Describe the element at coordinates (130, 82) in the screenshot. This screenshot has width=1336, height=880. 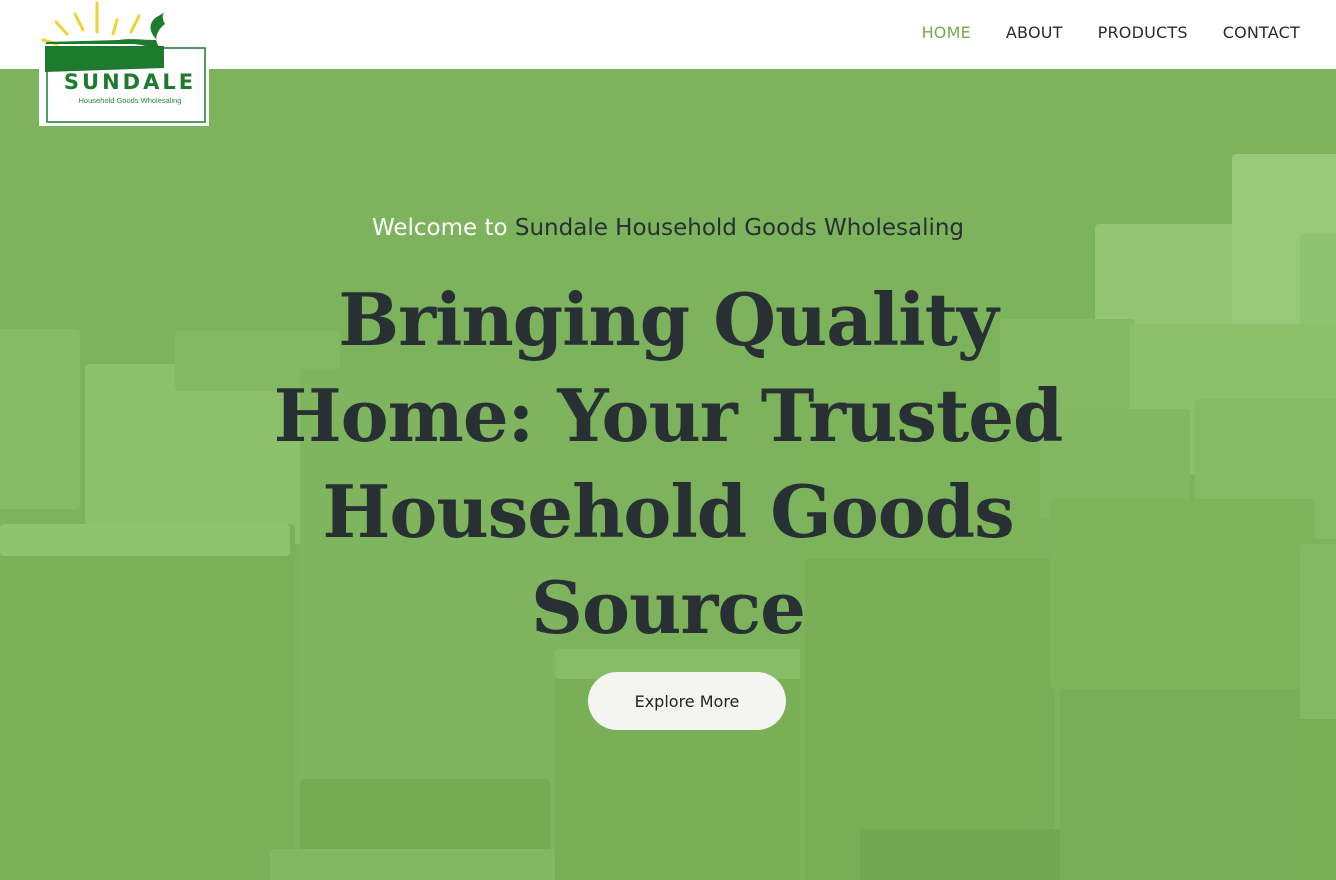
I see `logo-name: SUNDALE` at that location.